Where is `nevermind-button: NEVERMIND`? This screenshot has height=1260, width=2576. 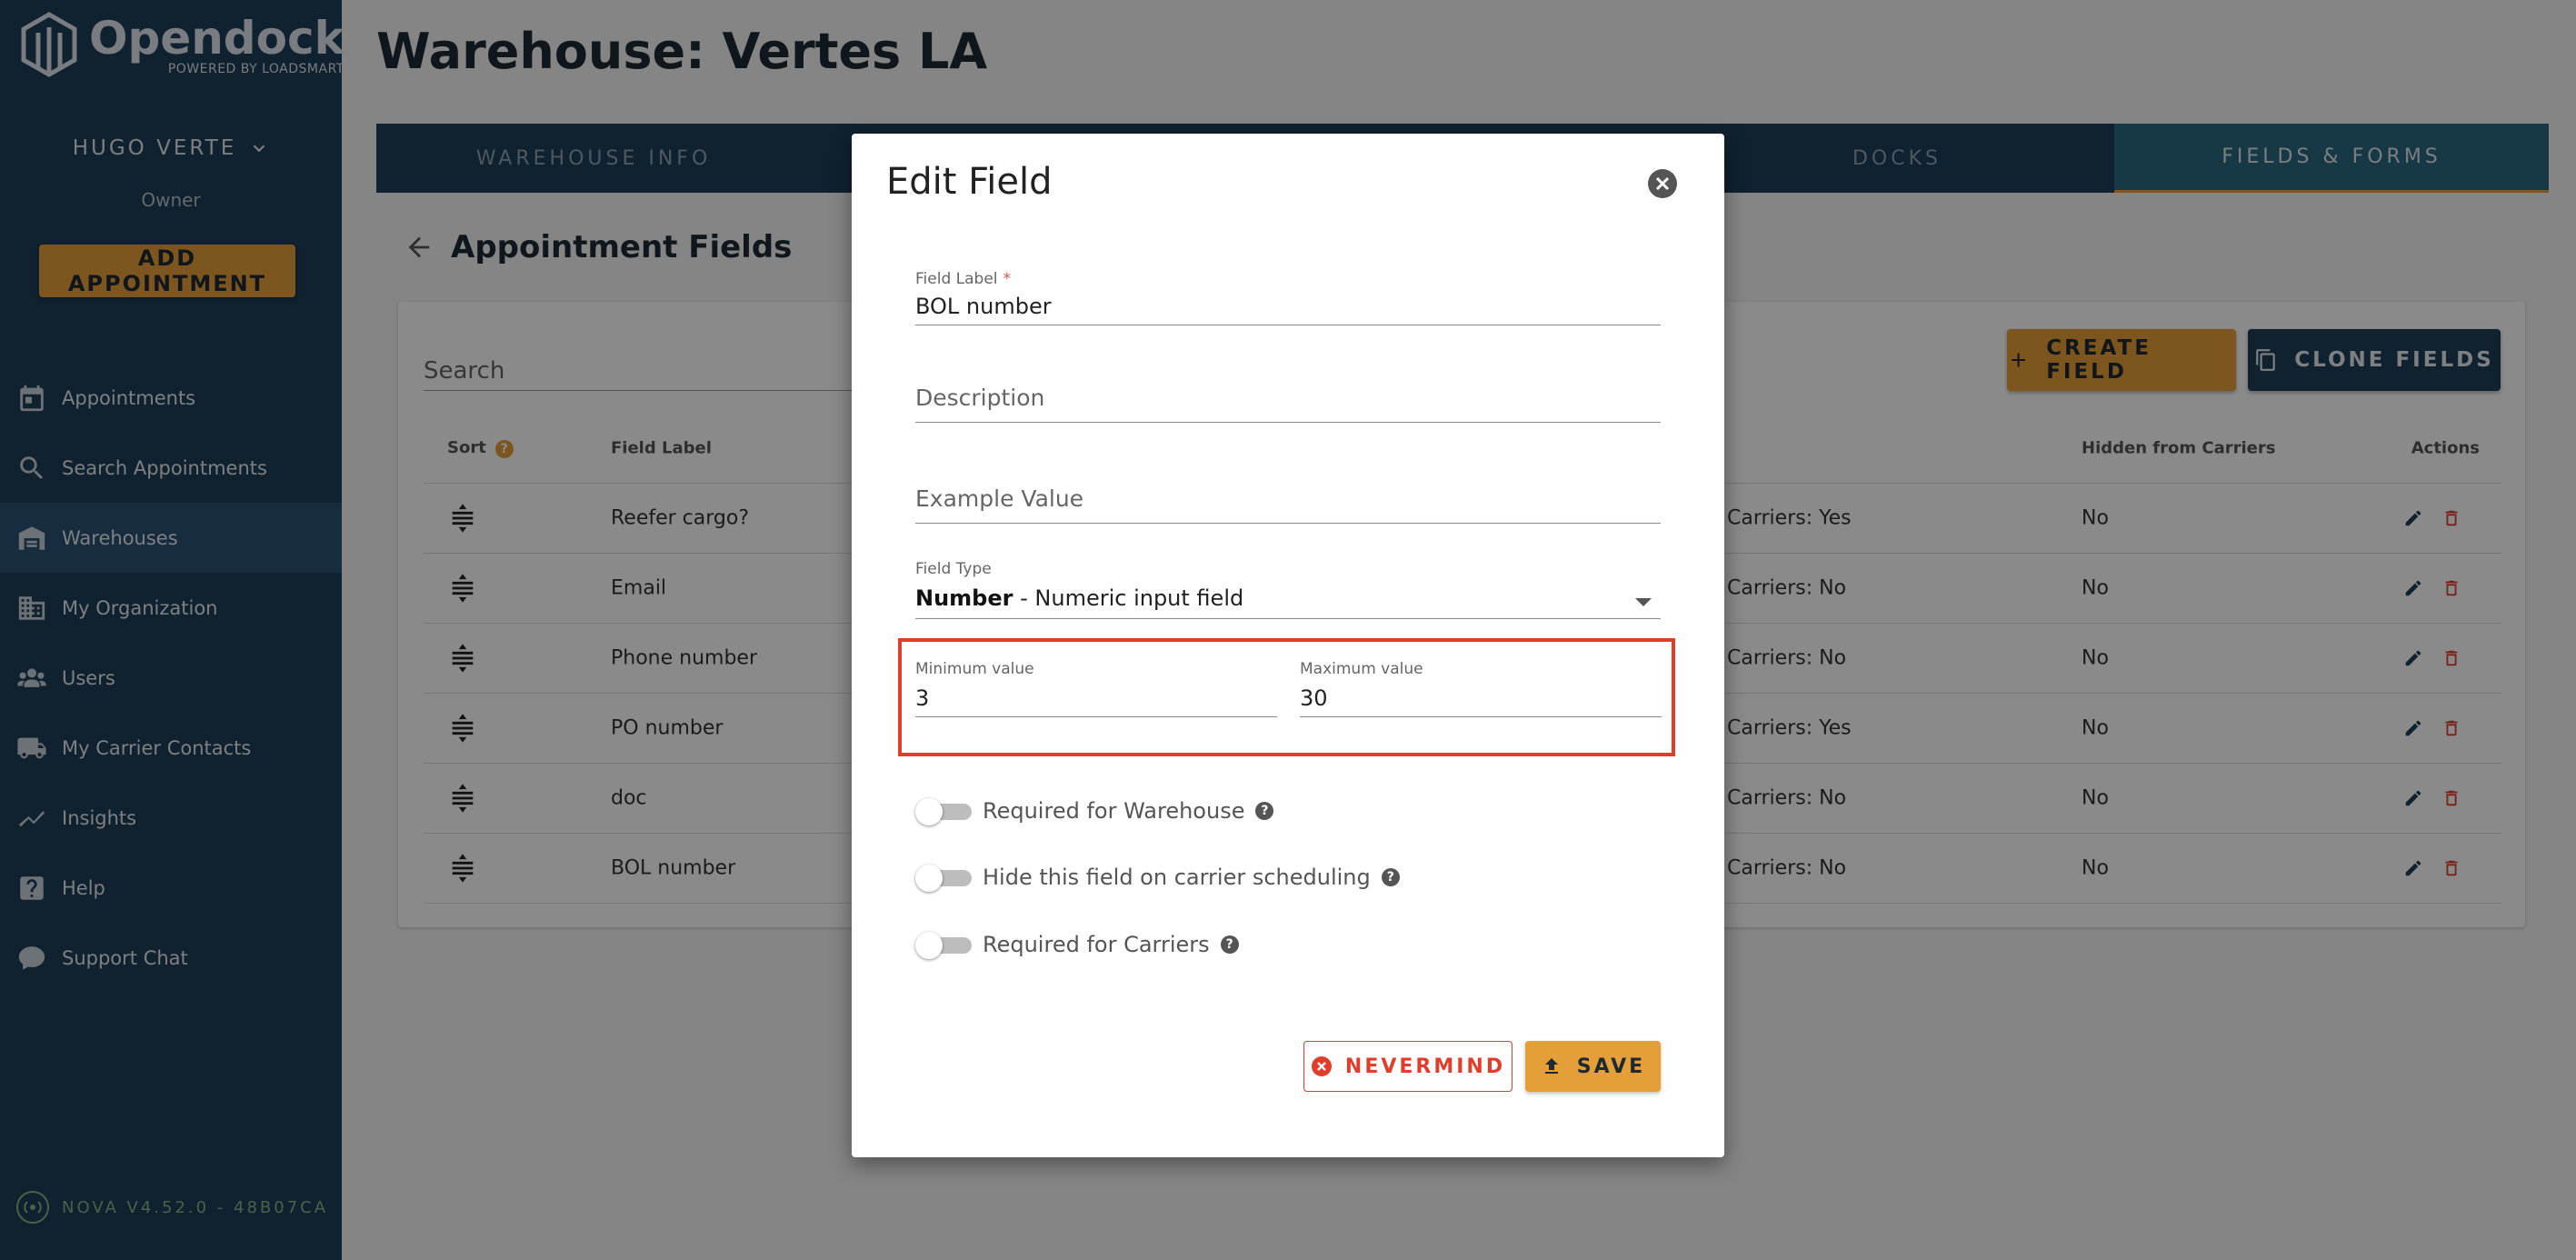
nevermind-button: NEVERMIND is located at coordinates (1408, 1066).